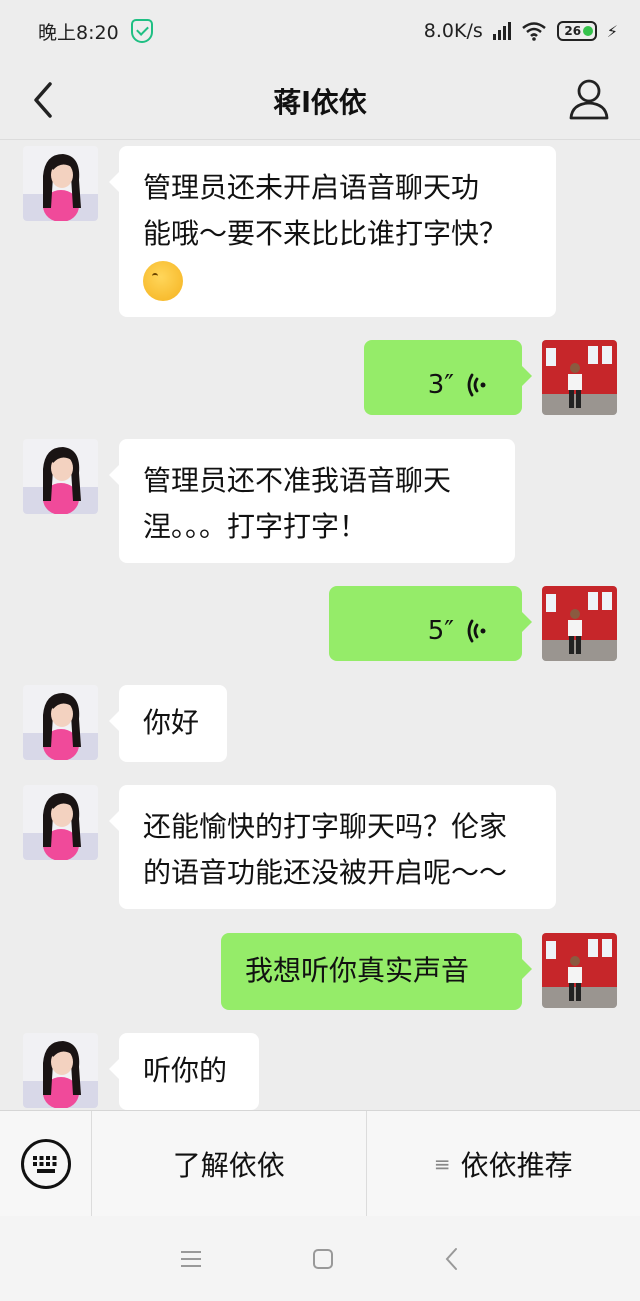  Describe the element at coordinates (163, 281) in the screenshot. I see `shy-emoji-icon` at that location.